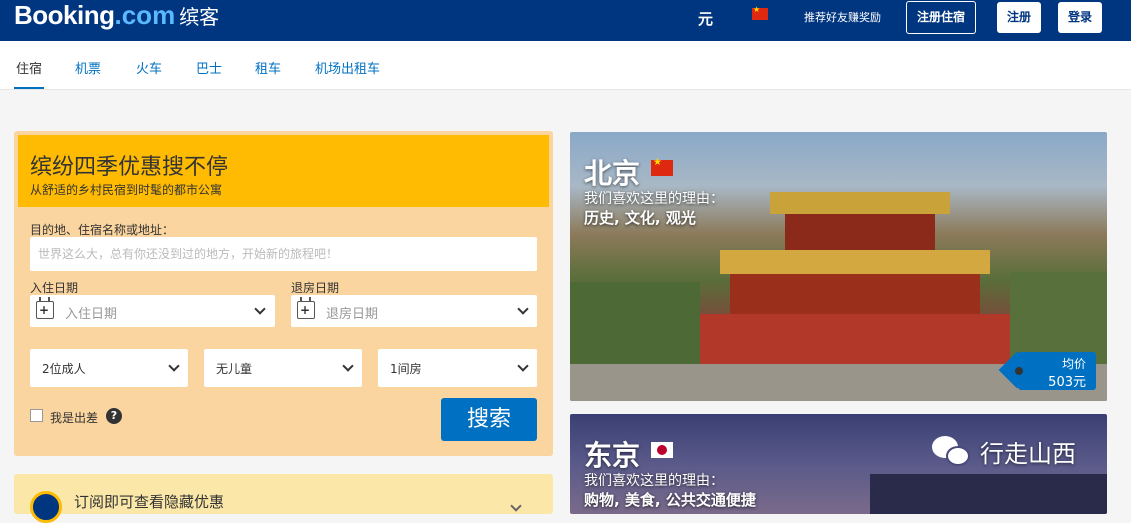  I want to click on list-property-button: 注册住宿, so click(941, 17).